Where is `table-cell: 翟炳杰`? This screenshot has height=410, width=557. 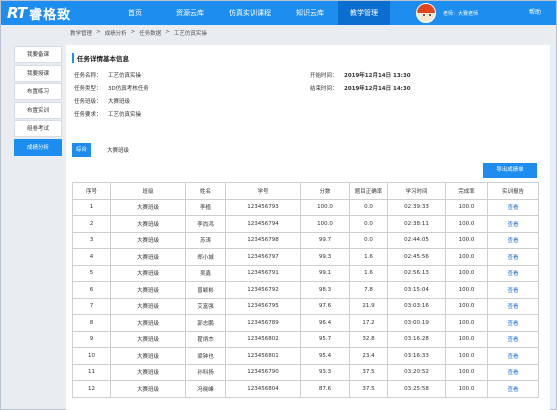 table-cell: 翟炳杰 is located at coordinates (205, 339).